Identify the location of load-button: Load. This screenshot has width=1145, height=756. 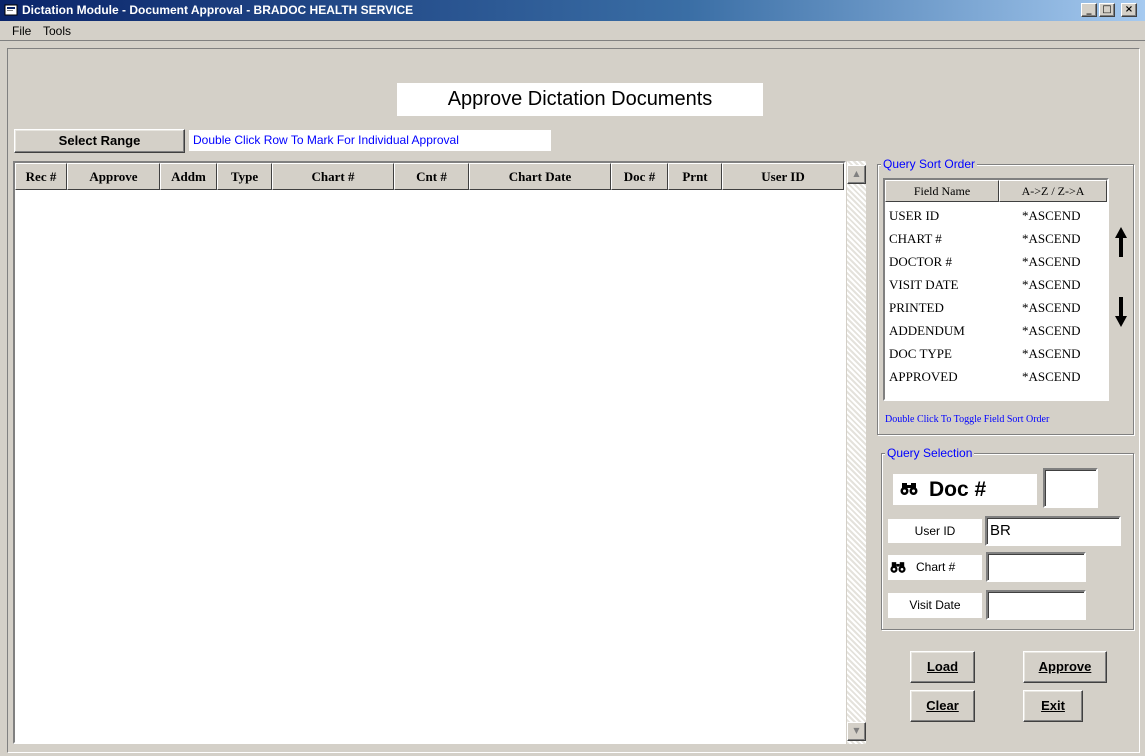
(942, 667).